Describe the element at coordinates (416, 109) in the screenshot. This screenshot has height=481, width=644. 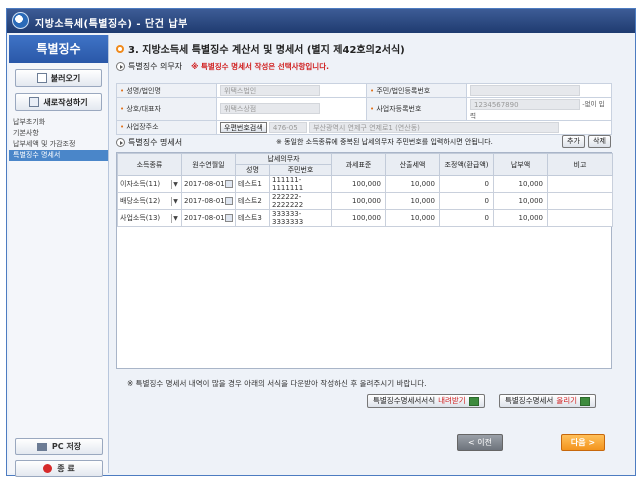
I see `bizno-label: 사업자등록번호` at that location.